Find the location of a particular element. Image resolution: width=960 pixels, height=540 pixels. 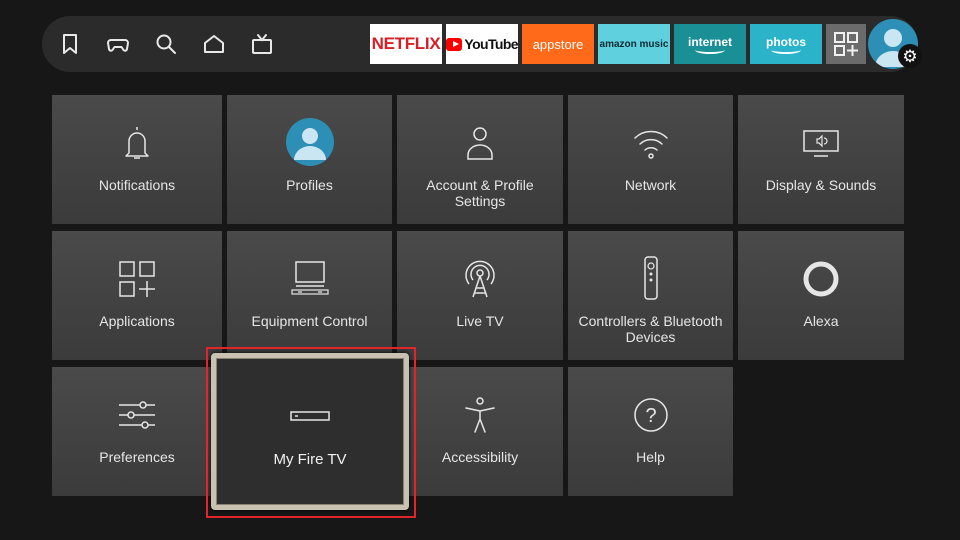

tile-label: Live TV is located at coordinates (480, 321).